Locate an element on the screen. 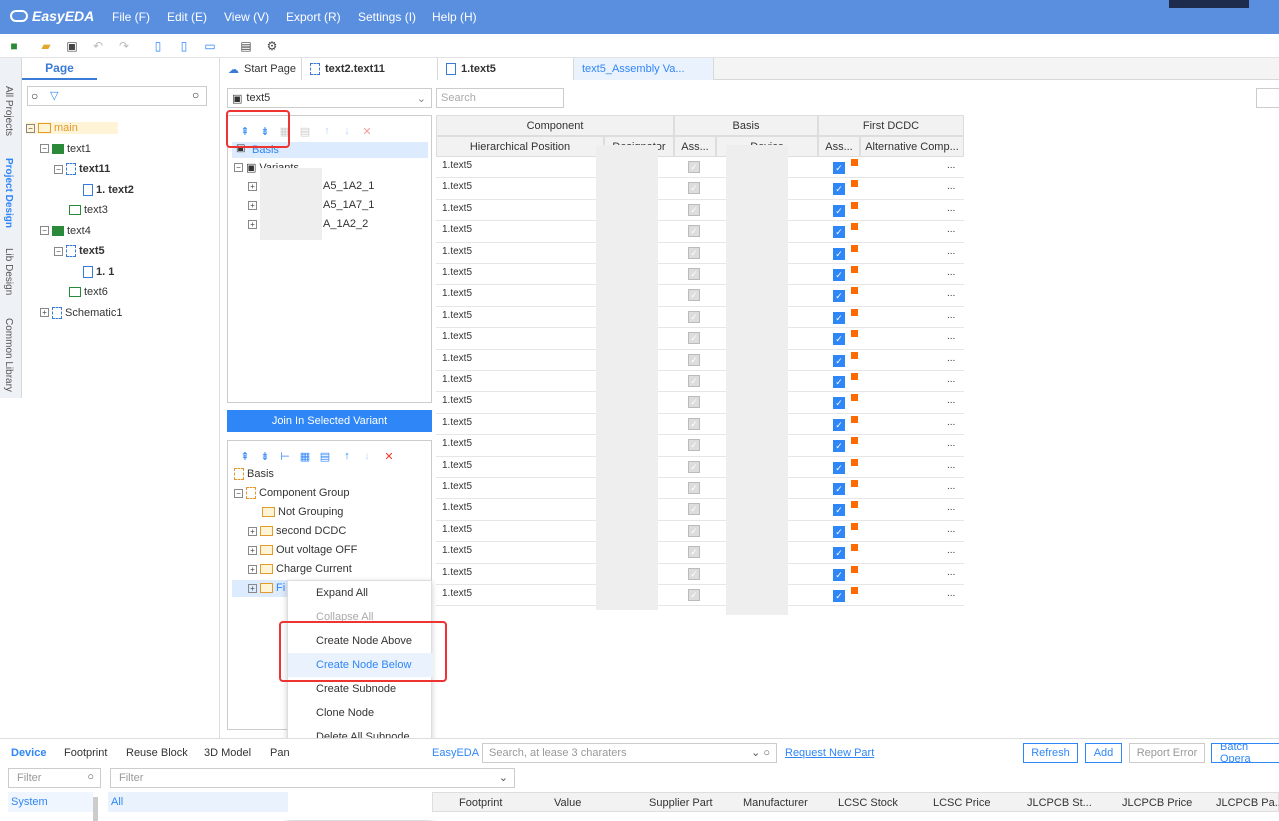  tree-node: − text5 is located at coordinates (79, 251).